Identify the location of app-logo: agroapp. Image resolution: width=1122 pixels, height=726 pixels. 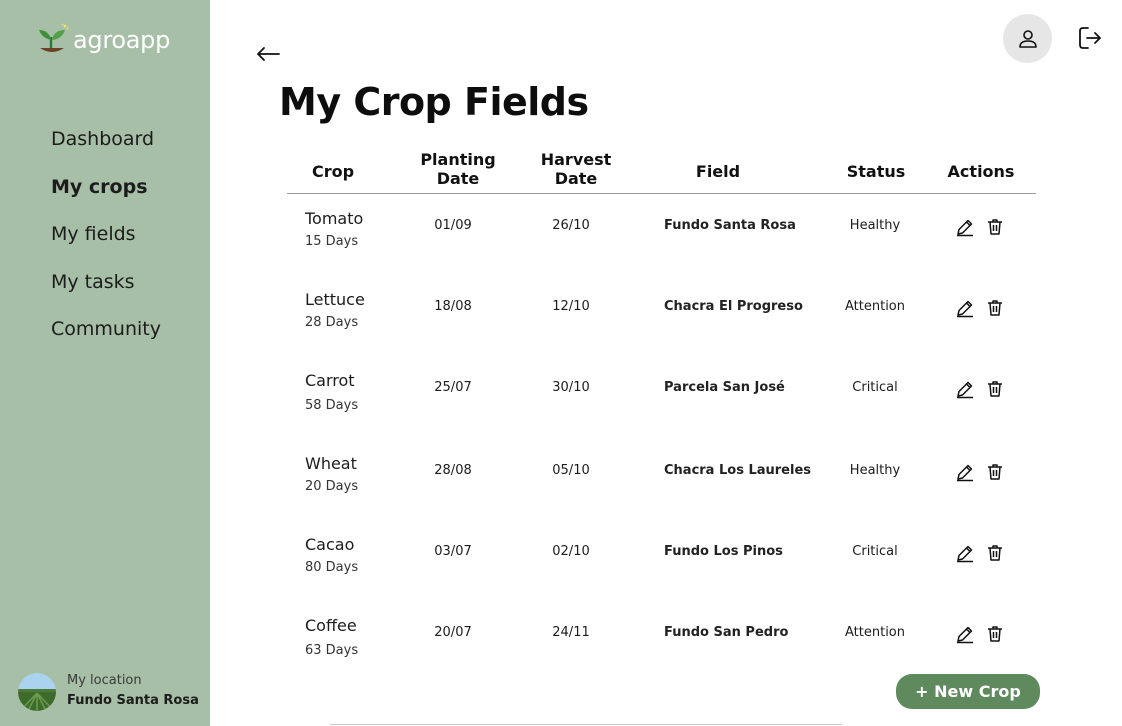
(102, 40).